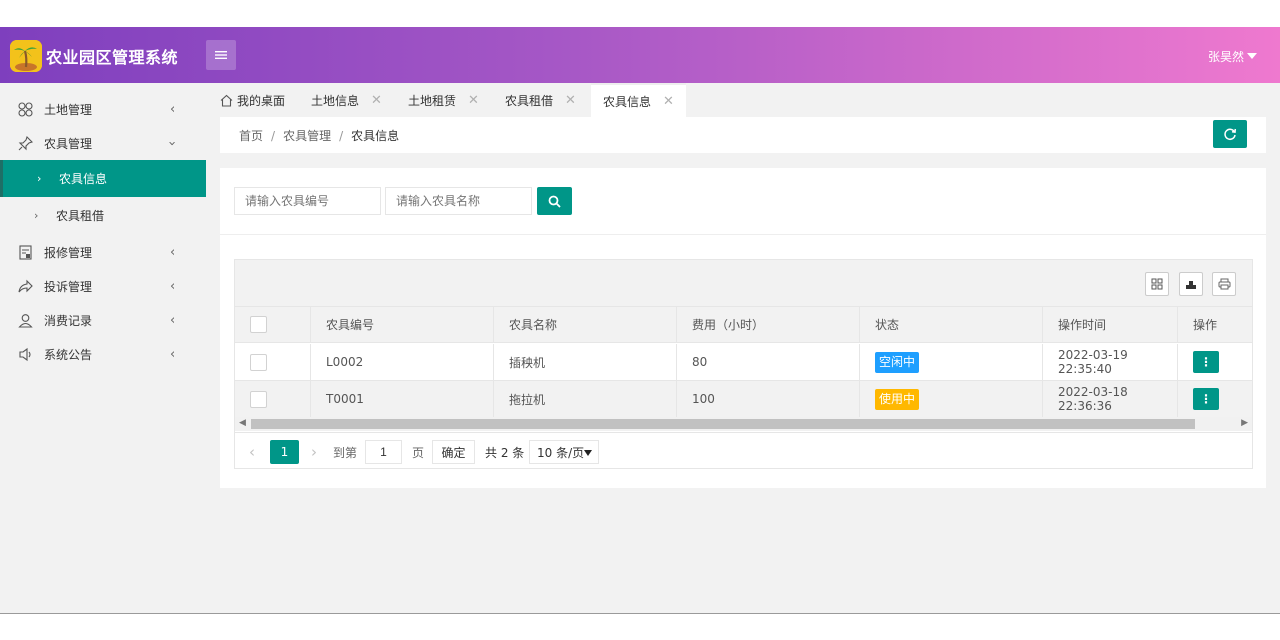  I want to click on search-form, so click(743, 201).